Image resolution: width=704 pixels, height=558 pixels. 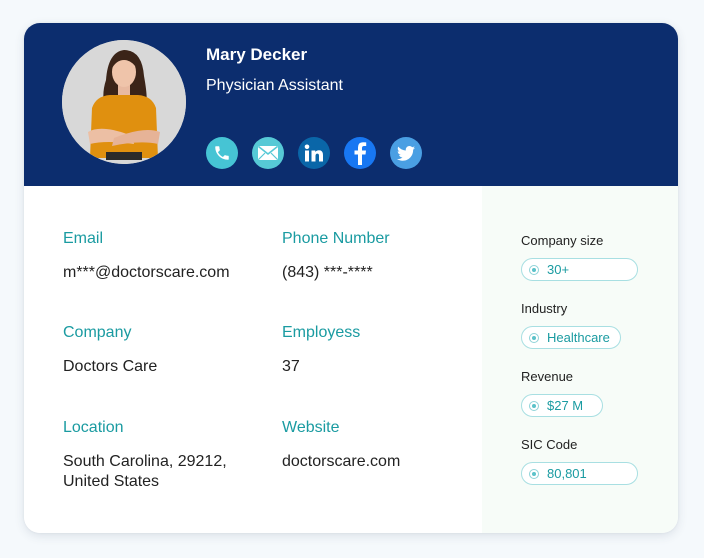 I want to click on avatar, so click(x=124, y=102).